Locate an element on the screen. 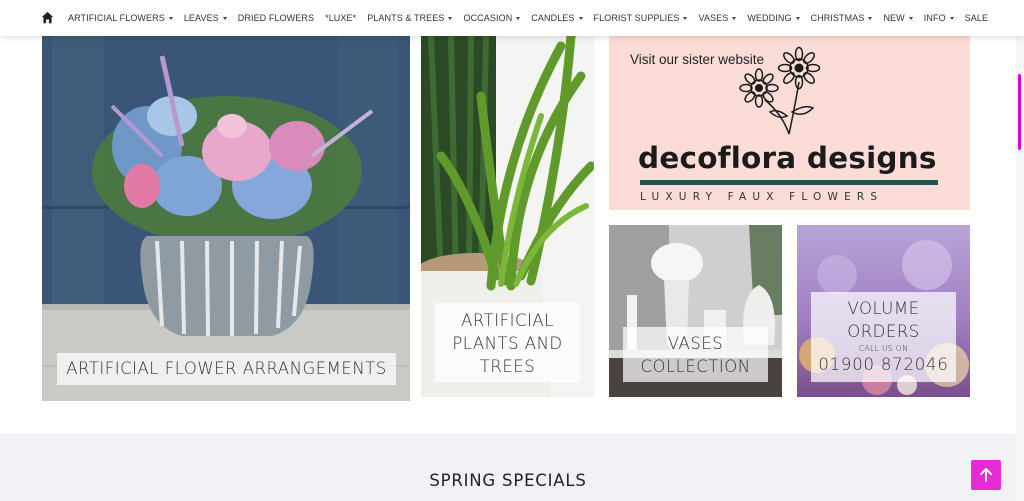 This screenshot has height=501, width=1024. section-title: SPRING SPECIALS is located at coordinates (508, 480).